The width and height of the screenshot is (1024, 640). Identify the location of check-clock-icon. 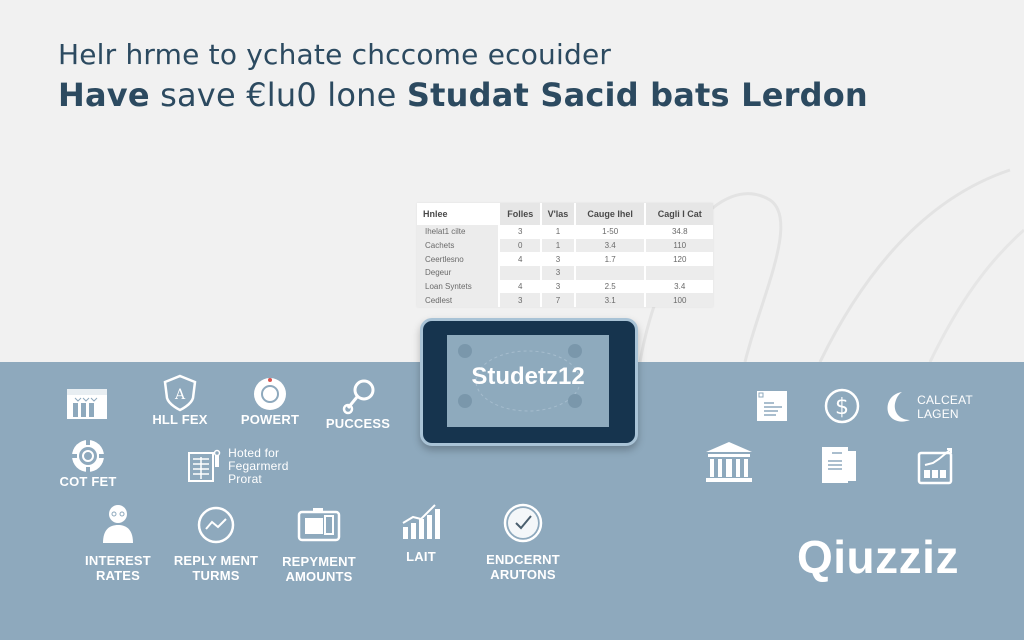
(523, 523).